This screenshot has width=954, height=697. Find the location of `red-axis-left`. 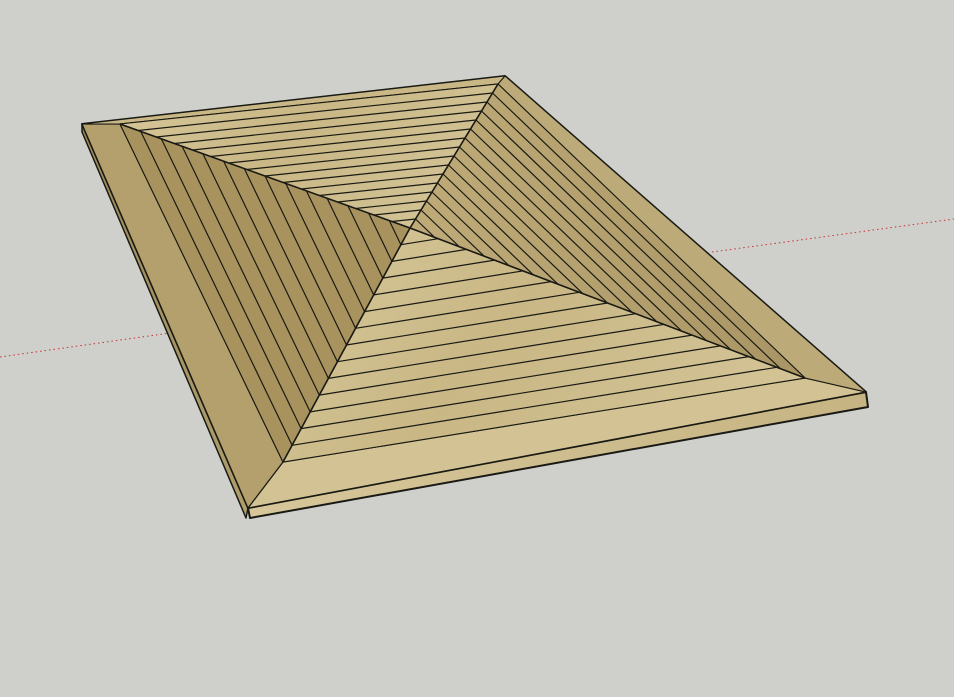

red-axis-left is located at coordinates (85, 345).